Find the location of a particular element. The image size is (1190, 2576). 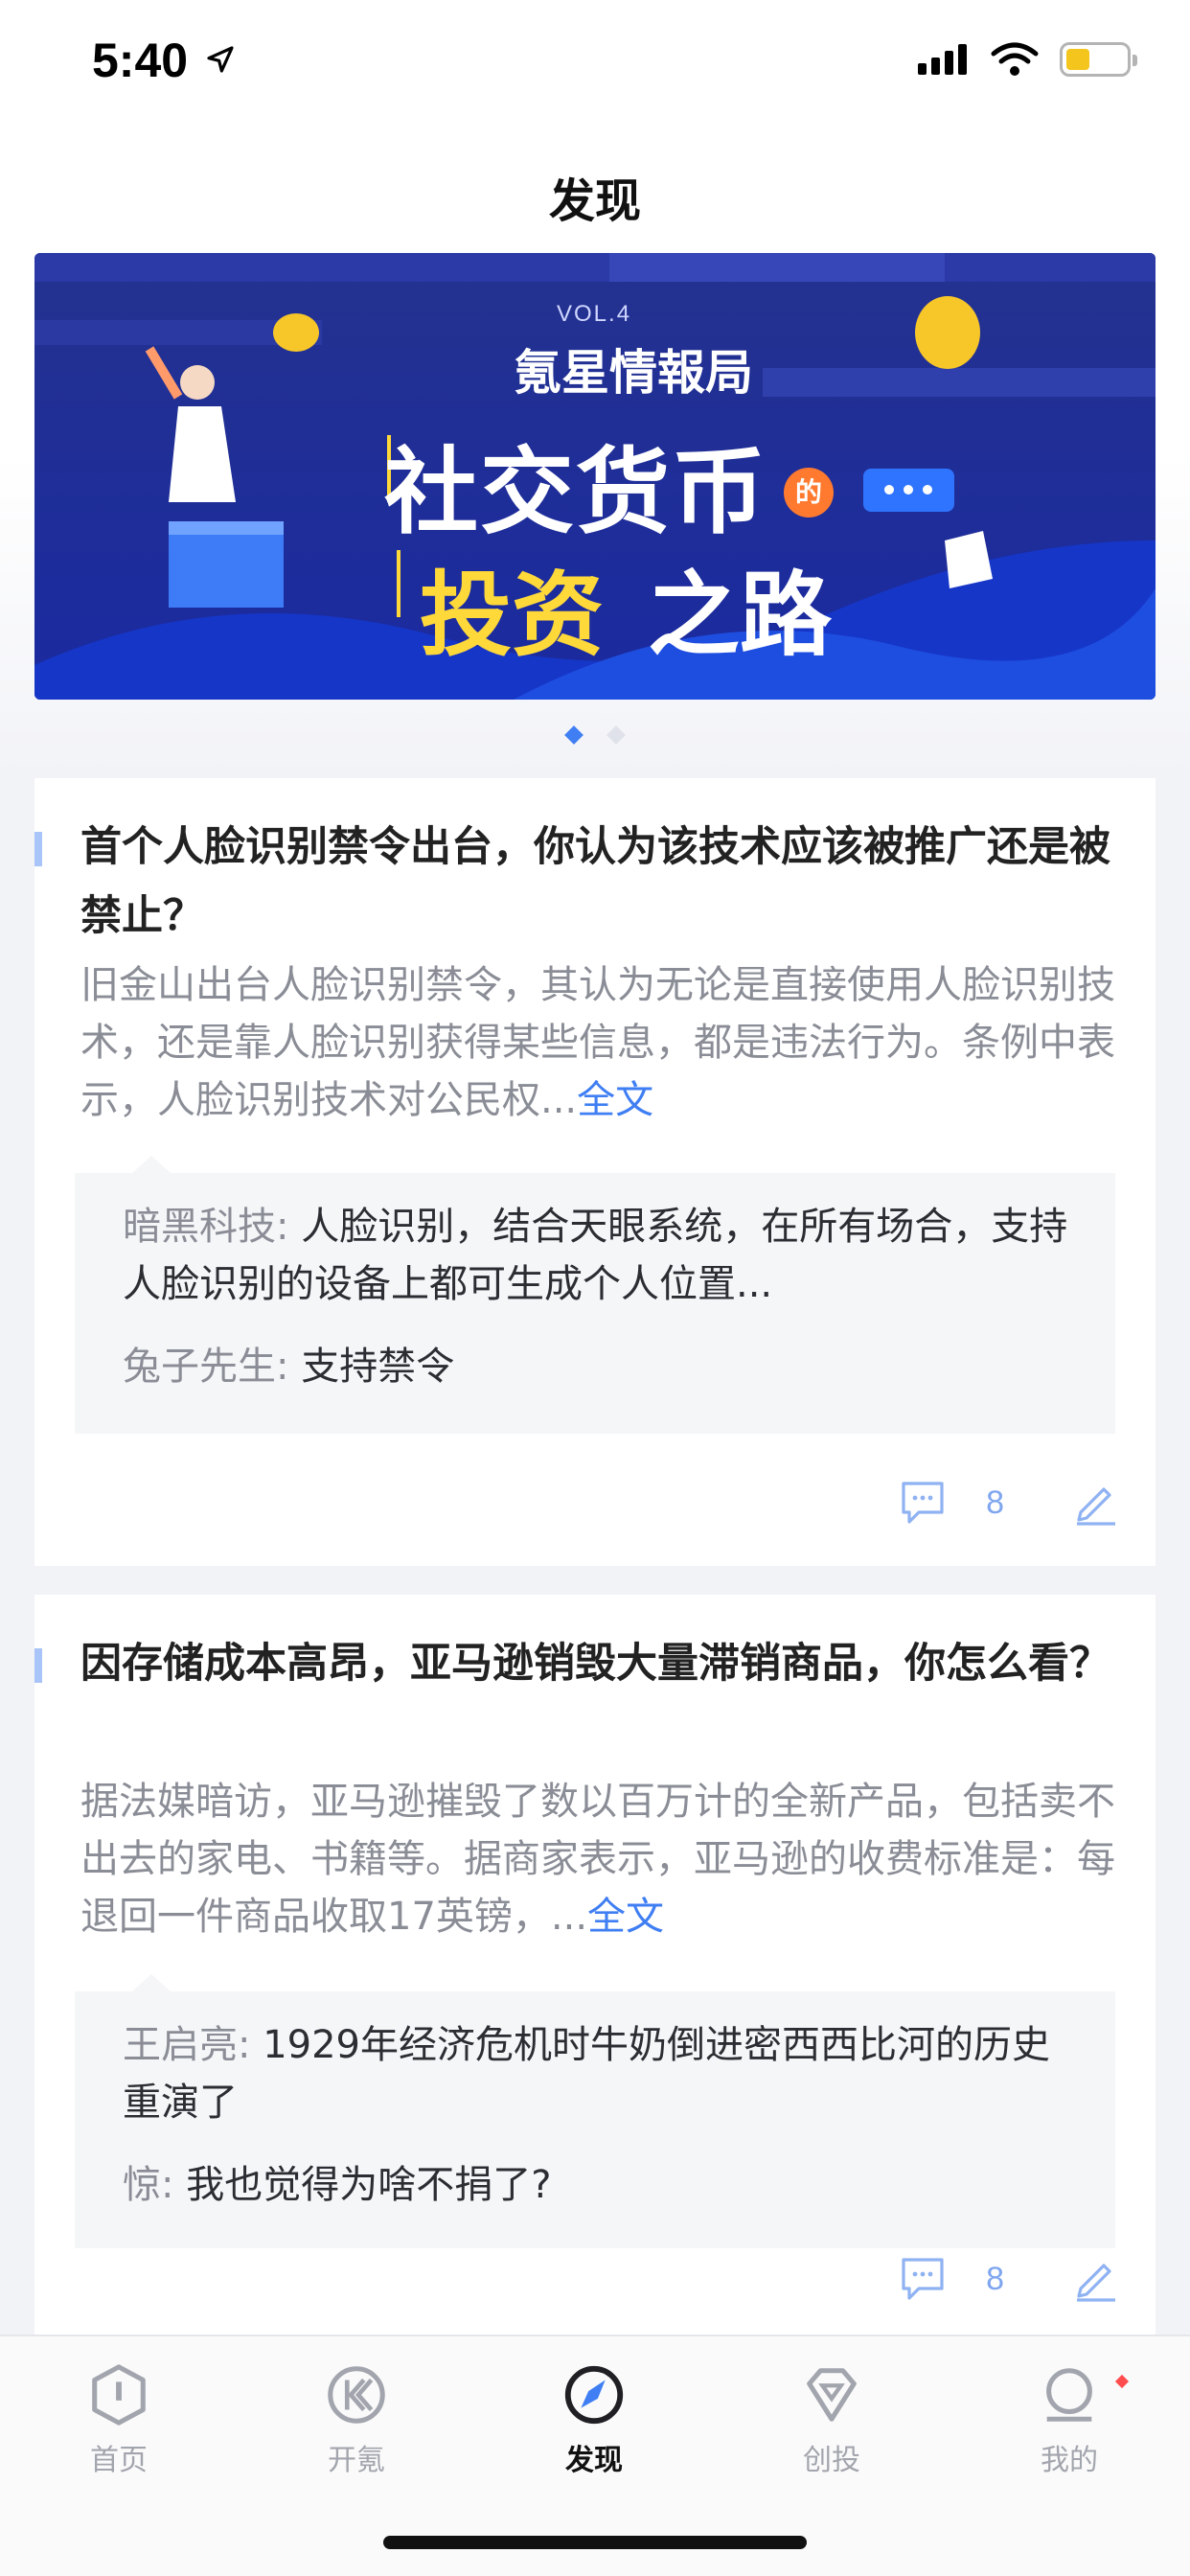

banner-pager is located at coordinates (595, 735).